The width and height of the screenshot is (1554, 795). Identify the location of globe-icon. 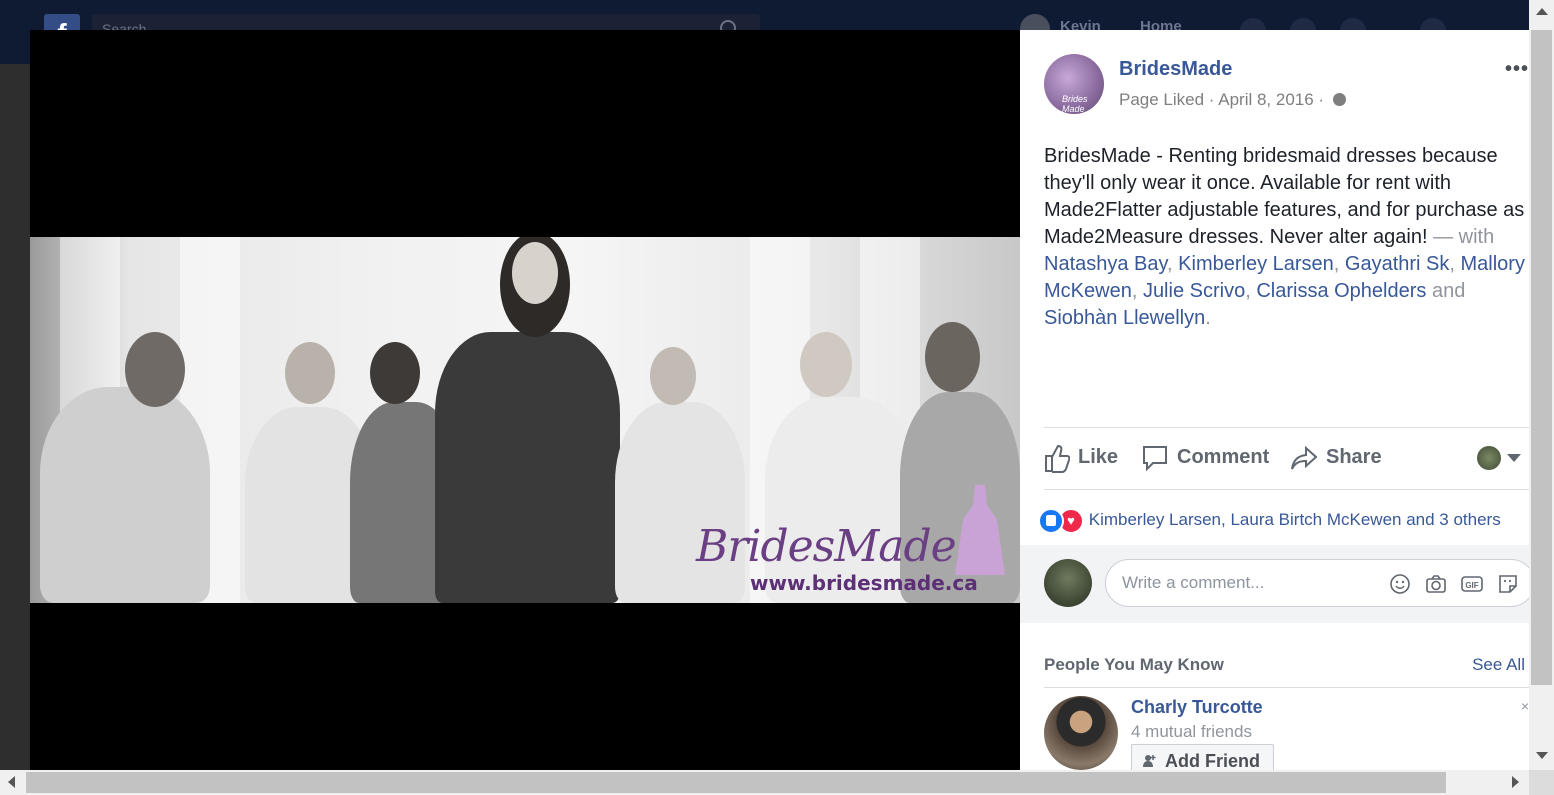
(1339, 99).